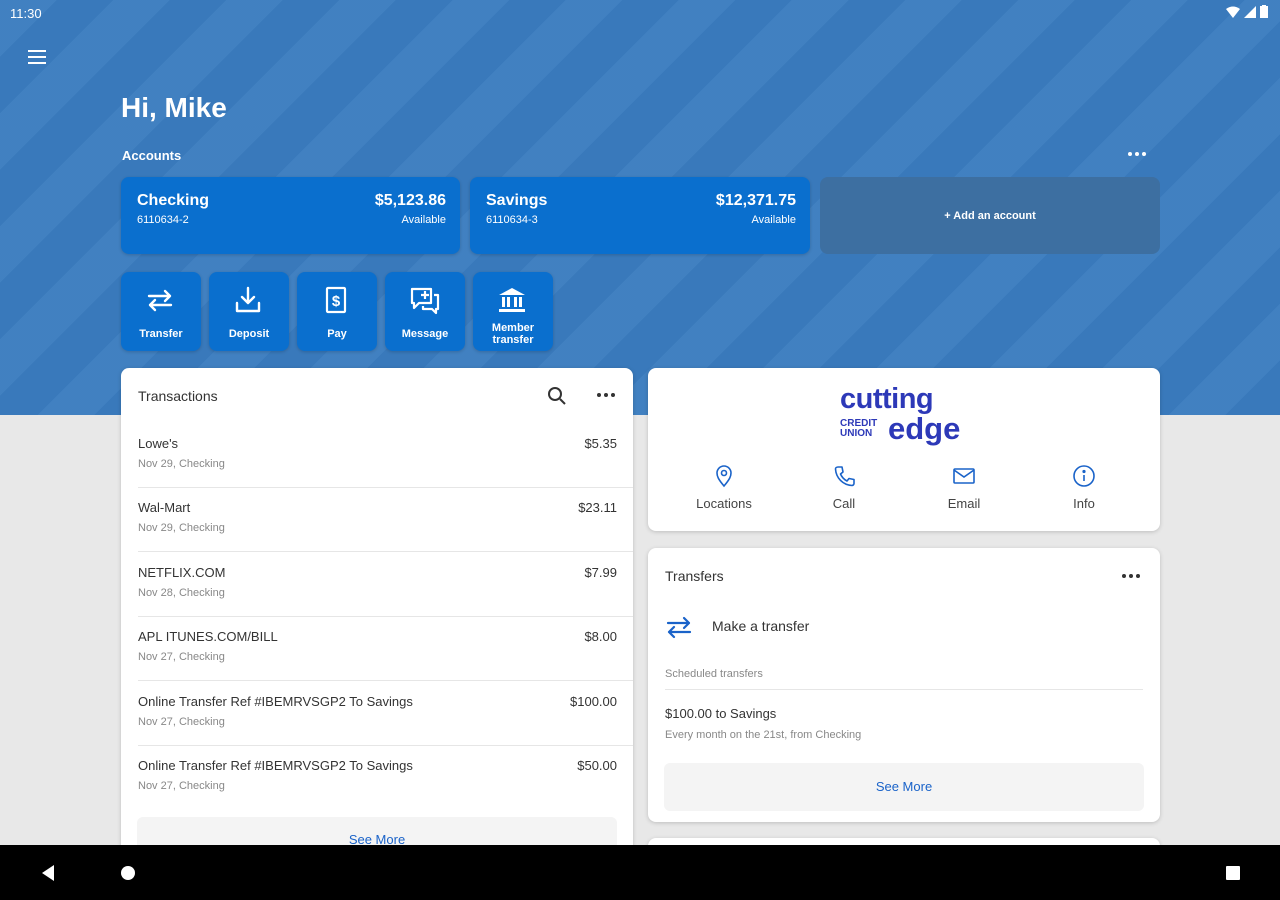  I want to click on transaction-amount: $8.00, so click(600, 636).